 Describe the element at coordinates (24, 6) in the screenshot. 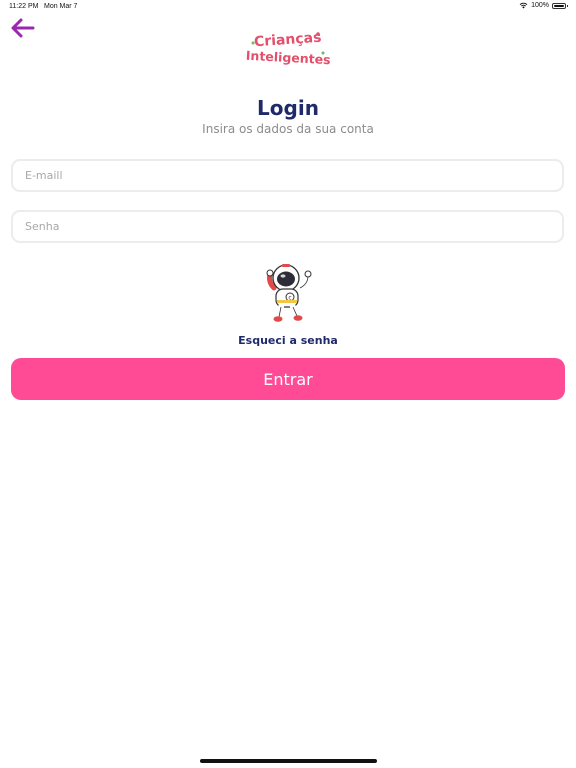

I see `status-time: 11:22 PM` at that location.